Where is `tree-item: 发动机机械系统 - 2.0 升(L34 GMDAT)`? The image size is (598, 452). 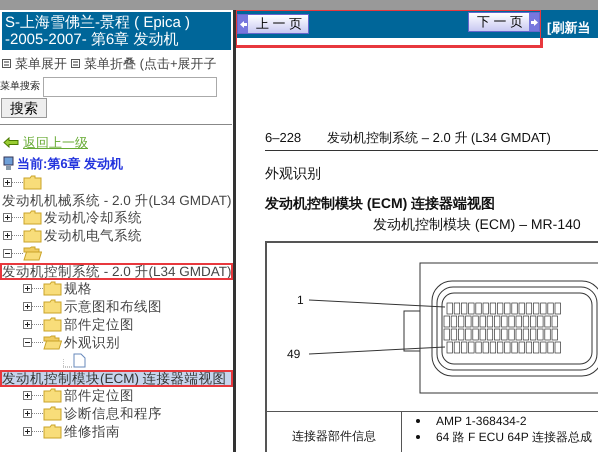 tree-item: 发动机机械系统 - 2.0 升(L34 GMDAT) is located at coordinates (116, 200).